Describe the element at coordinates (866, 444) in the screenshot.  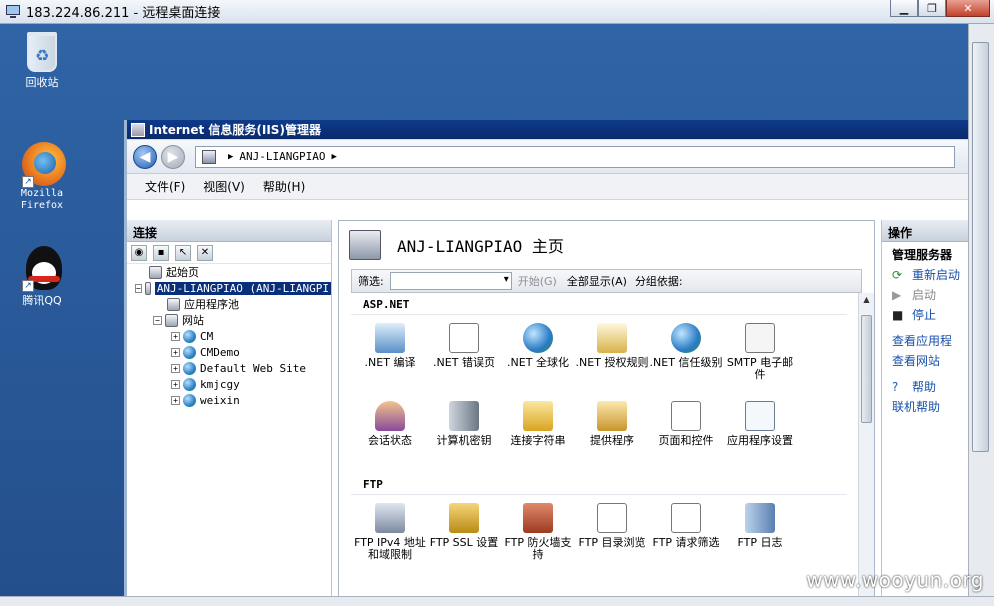
I see `features-scrollbar: ▲ ▼` at that location.